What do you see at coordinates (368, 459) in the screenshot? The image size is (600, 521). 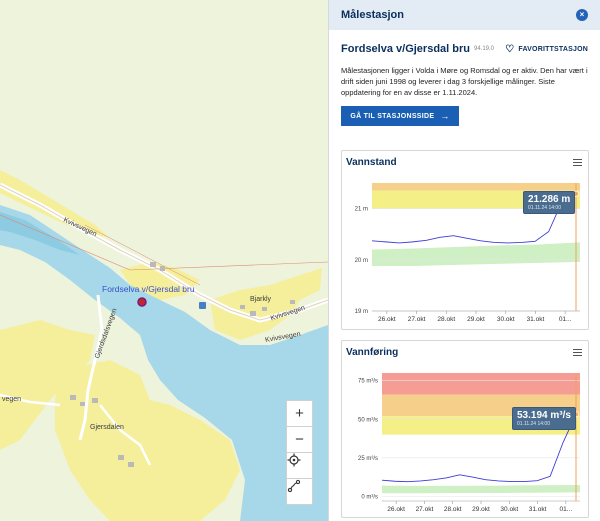 I see `y-tick-label: 25 m³/s` at bounding box center [368, 459].